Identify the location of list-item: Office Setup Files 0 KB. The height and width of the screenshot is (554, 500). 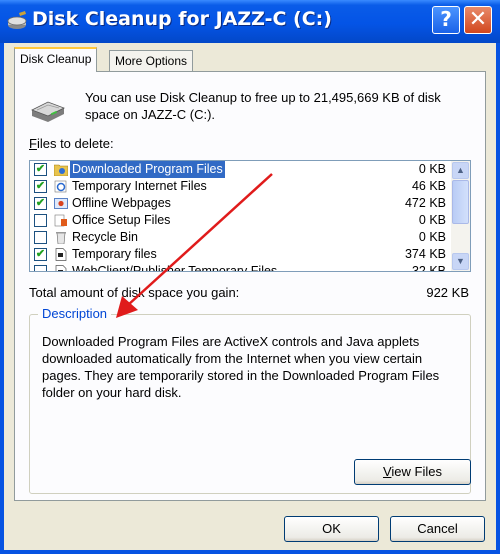
(241, 220).